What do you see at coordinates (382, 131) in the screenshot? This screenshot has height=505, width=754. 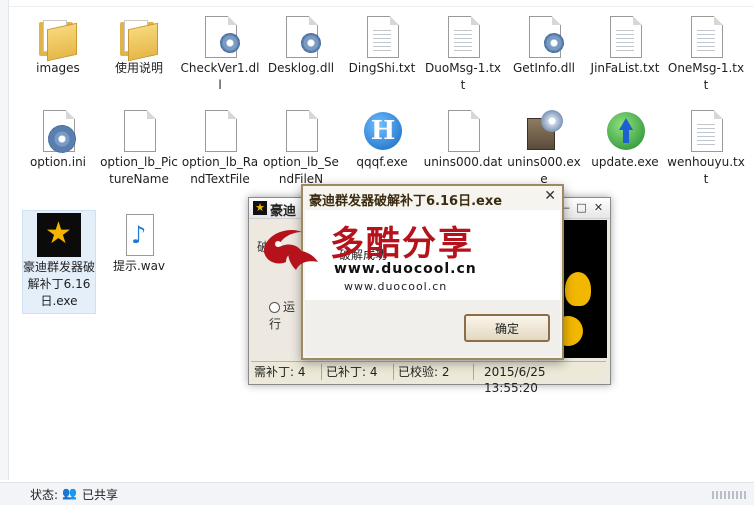 I see `h-app-icon: H` at bounding box center [382, 131].